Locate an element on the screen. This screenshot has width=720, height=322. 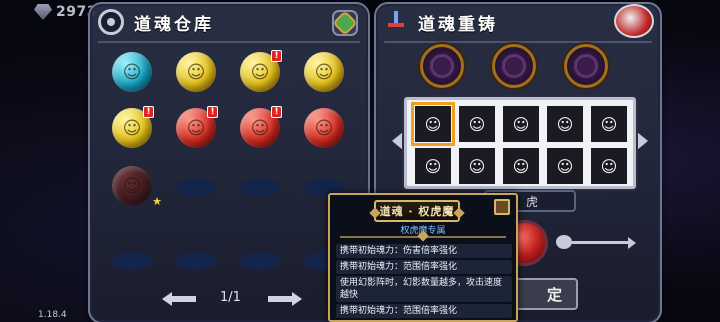
star-icon: ★ is located at coordinates (157, 201).